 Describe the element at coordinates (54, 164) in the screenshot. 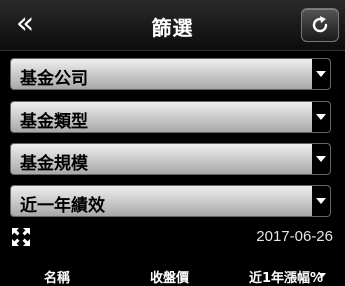

I see `dropdown-label: 基金規模` at that location.